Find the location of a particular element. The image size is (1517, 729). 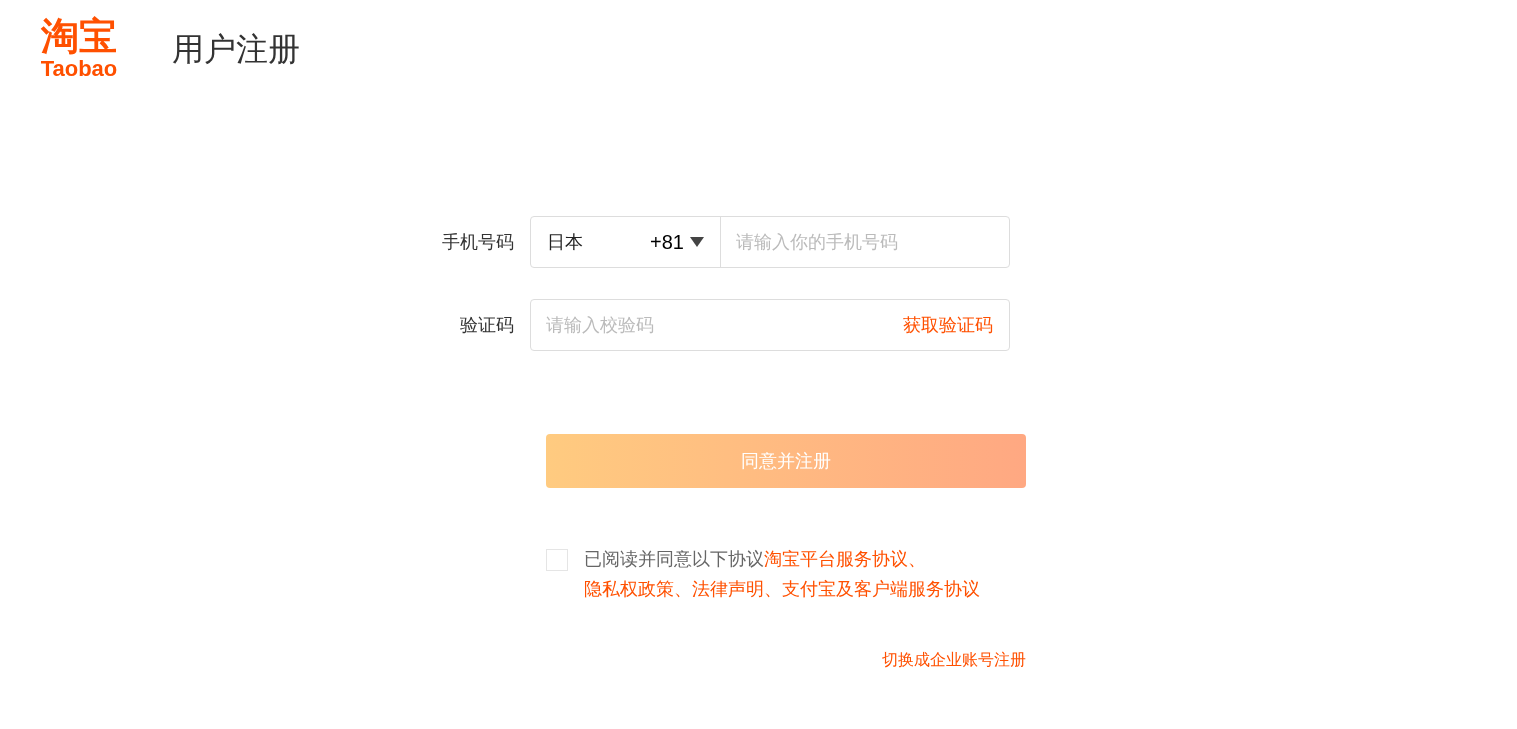

get-code-button: 获取验证码 is located at coordinates (948, 325).